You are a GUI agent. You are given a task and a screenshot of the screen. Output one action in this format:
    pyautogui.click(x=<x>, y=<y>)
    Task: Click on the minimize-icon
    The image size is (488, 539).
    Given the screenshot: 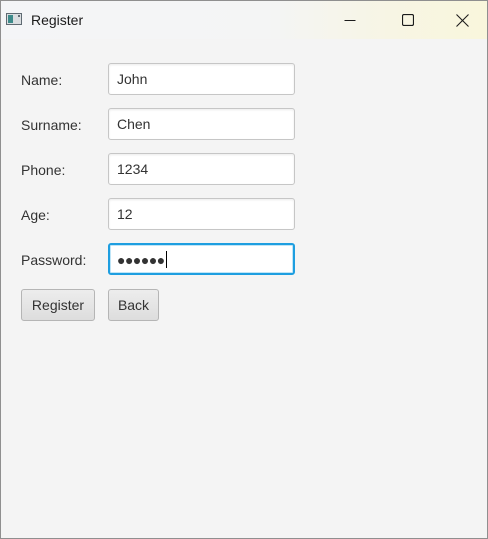 What is the action you would take?
    pyautogui.click(x=350, y=20)
    